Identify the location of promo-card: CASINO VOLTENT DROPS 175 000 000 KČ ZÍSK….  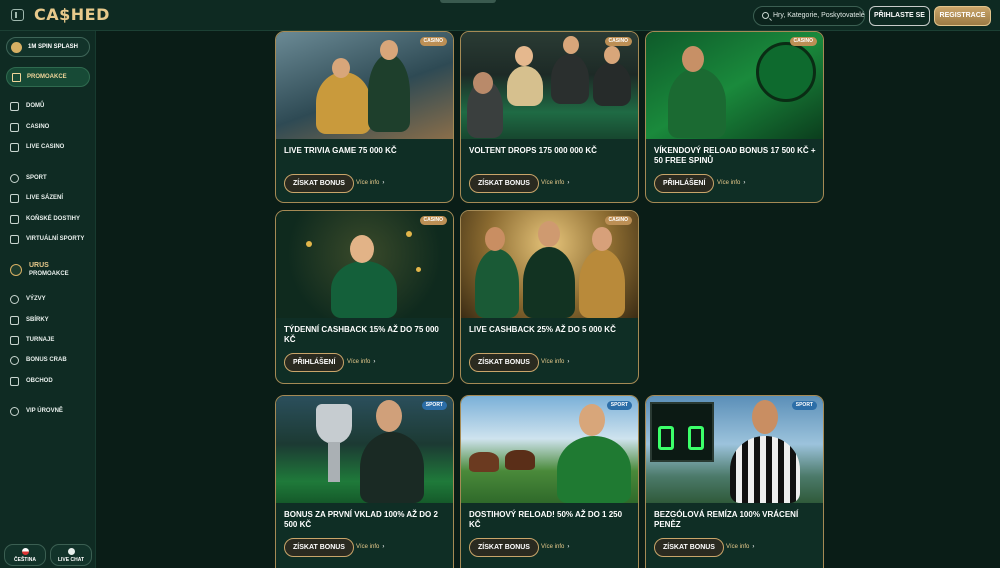
(549, 117).